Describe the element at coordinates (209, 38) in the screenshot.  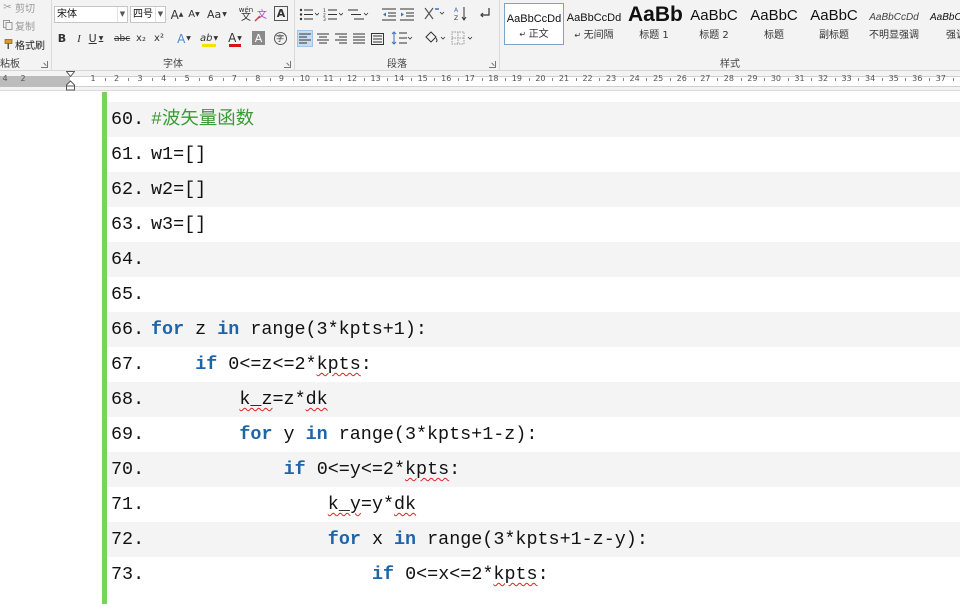
I see `highlight-button: ab ▼` at that location.